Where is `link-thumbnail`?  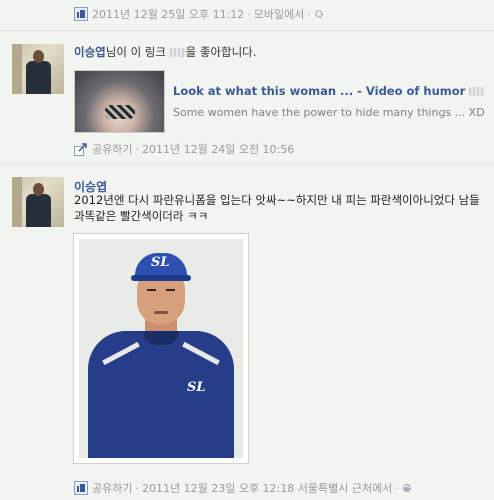 link-thumbnail is located at coordinates (119, 101).